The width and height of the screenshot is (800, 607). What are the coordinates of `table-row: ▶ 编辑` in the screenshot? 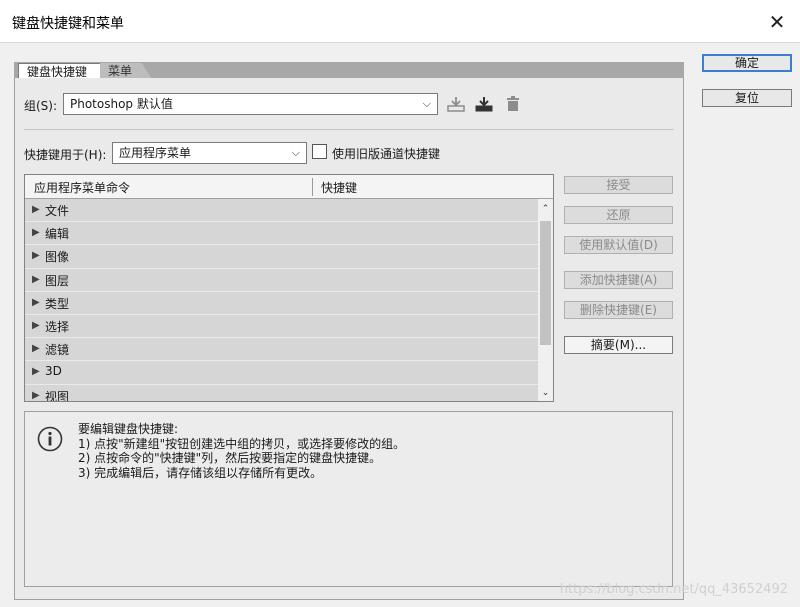 It's located at (281, 234).